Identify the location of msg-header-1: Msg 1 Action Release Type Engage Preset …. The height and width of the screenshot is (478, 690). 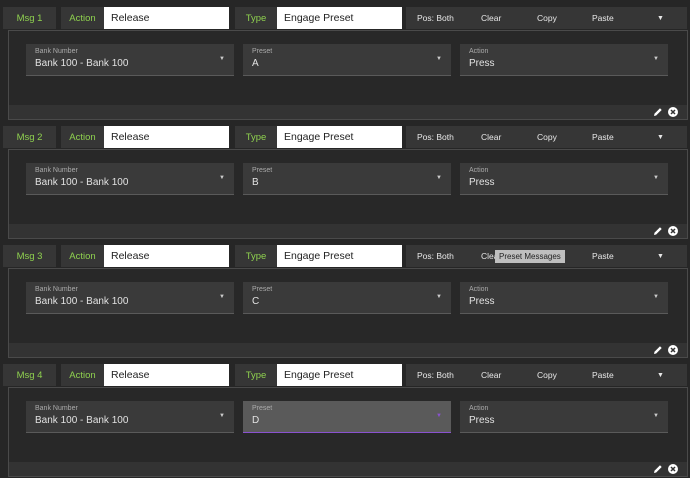
(345, 18).